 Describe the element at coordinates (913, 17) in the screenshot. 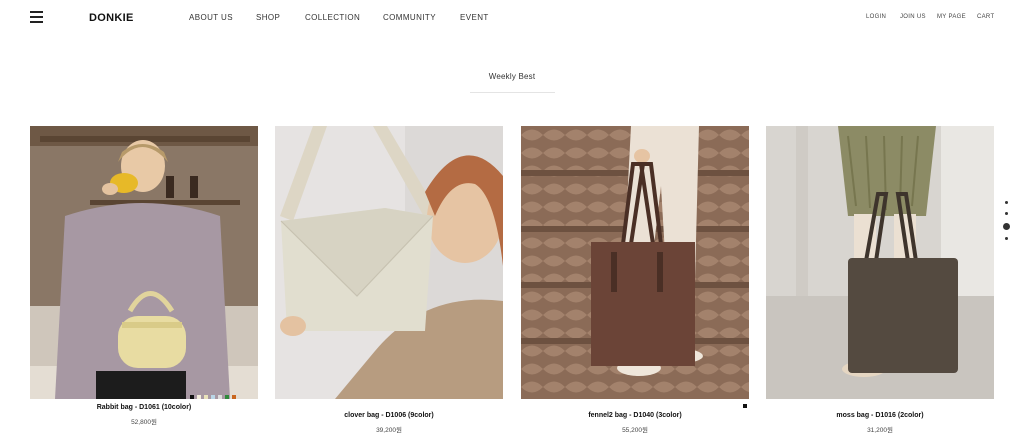

I see `join-us-link: JOIN US` at that location.